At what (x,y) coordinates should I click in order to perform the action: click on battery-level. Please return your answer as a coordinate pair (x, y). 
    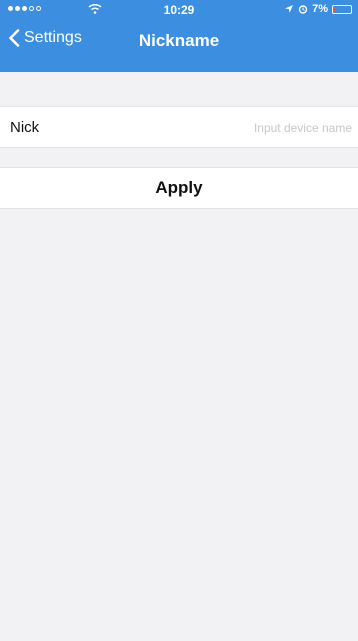
    Looking at the image, I should click on (334, 9).